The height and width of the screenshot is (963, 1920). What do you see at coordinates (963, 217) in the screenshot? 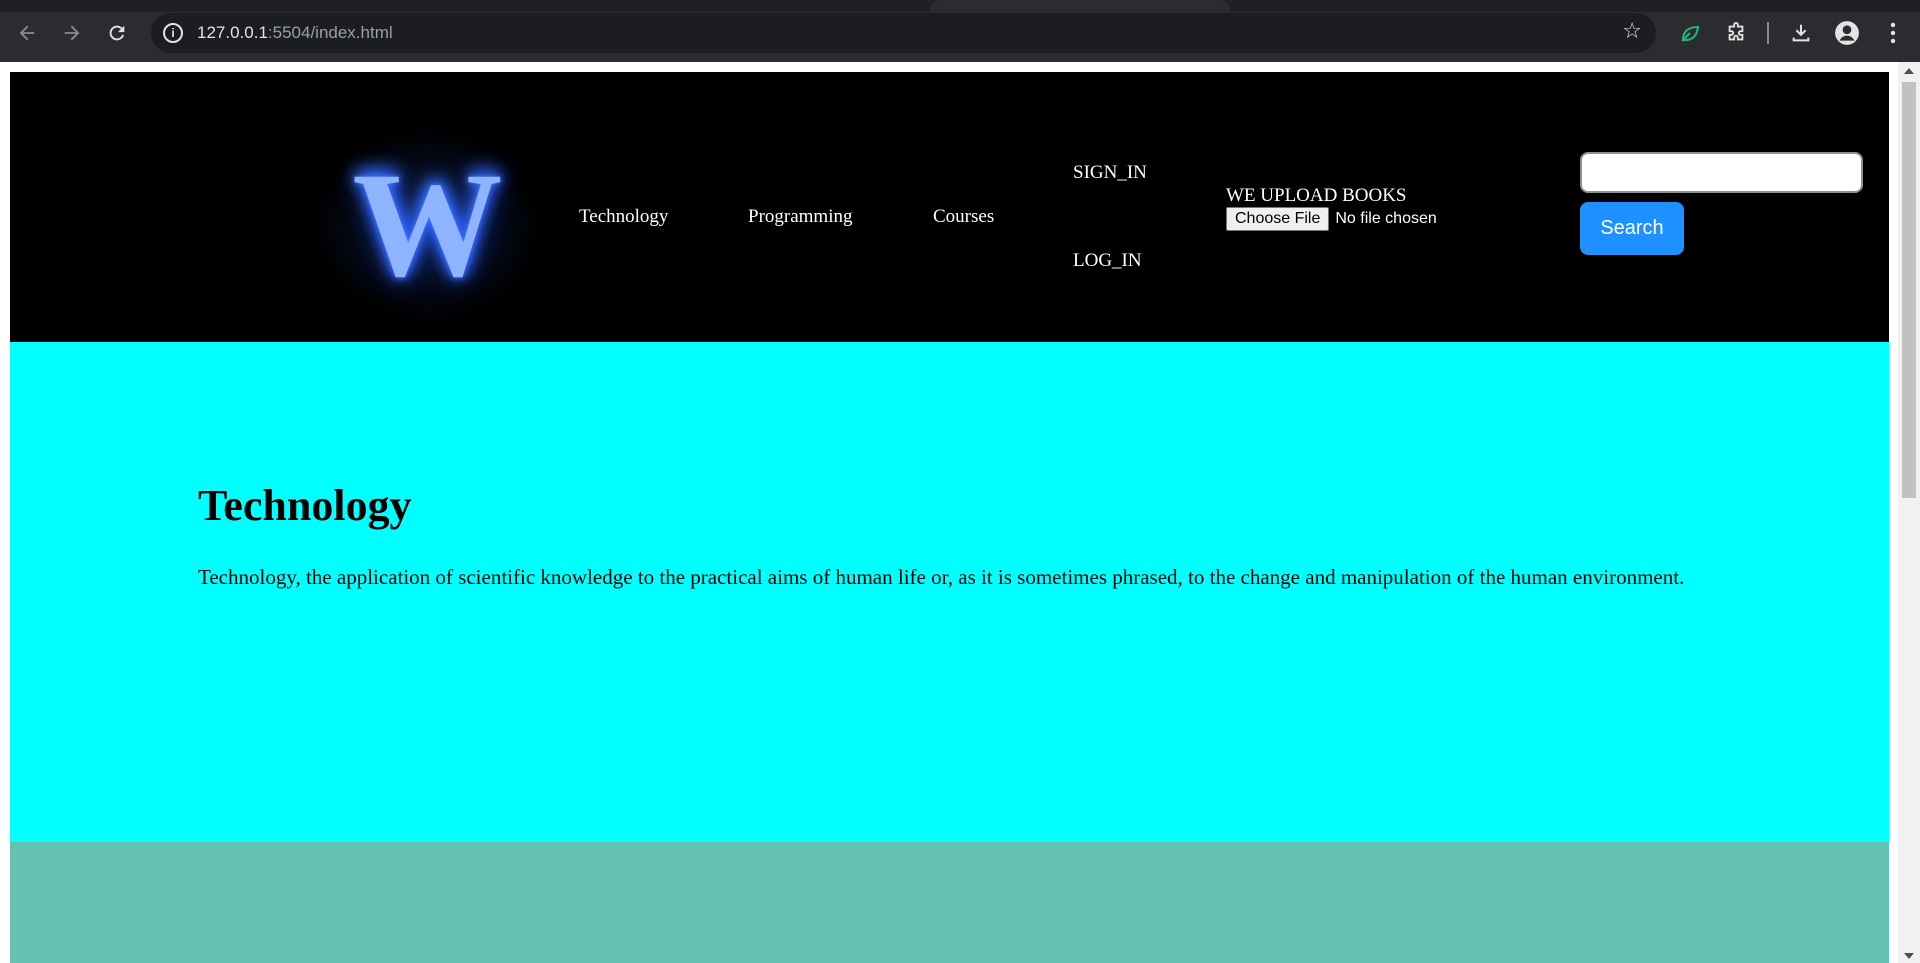
I see `nav-link-courses: Courses` at bounding box center [963, 217].